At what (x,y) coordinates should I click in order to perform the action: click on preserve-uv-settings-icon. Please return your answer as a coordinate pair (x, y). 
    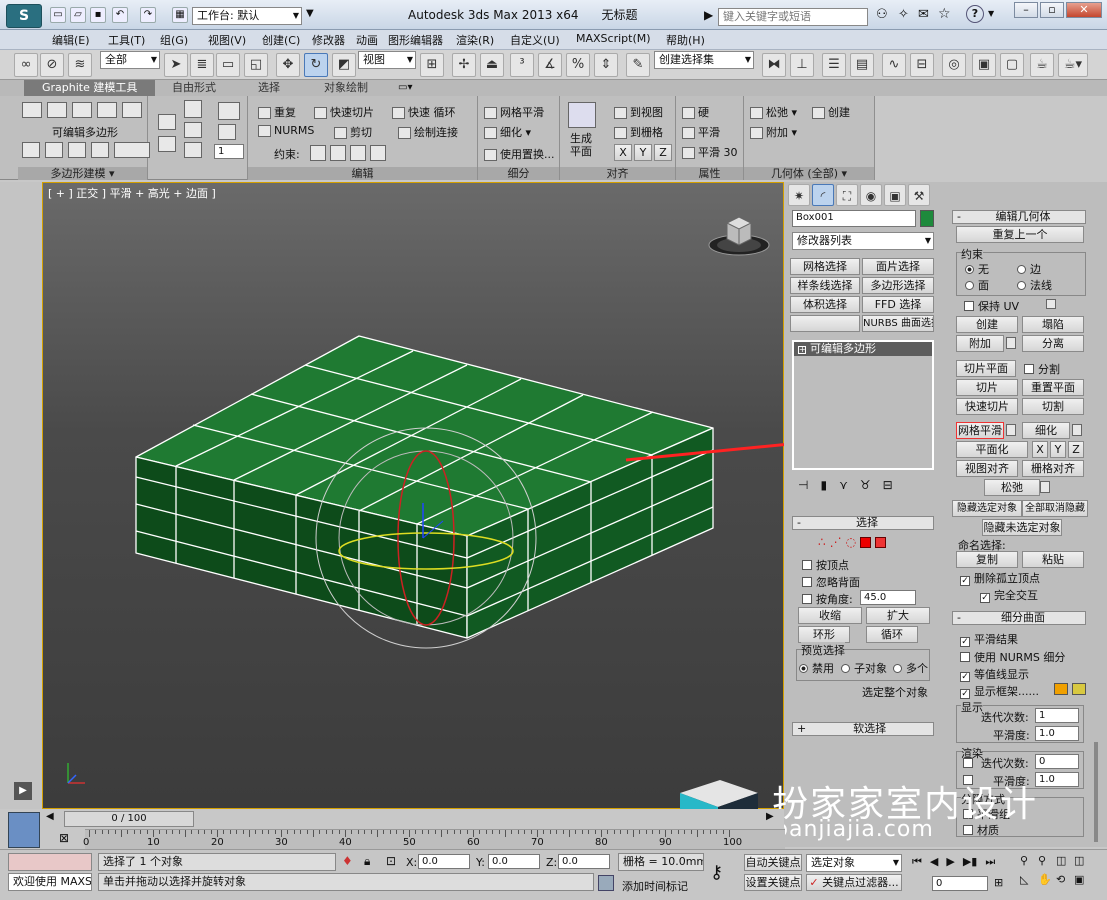
    Looking at the image, I should click on (1051, 304).